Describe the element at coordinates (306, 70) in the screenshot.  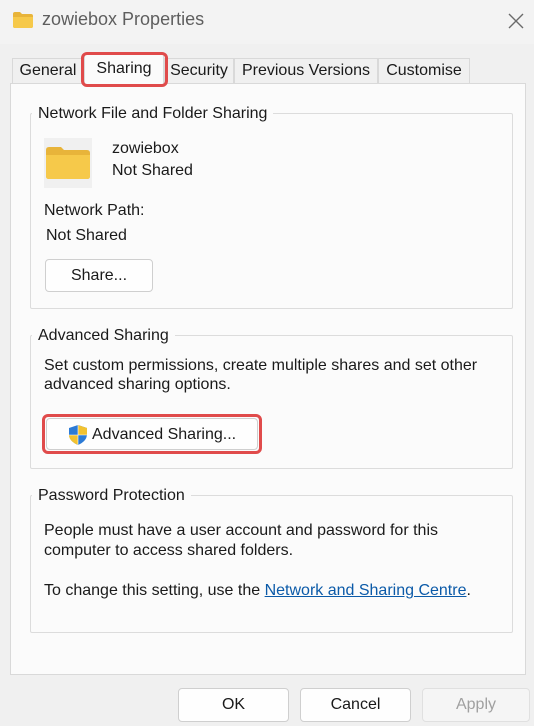
I see `tab-previous-versions: Previous Versions` at that location.